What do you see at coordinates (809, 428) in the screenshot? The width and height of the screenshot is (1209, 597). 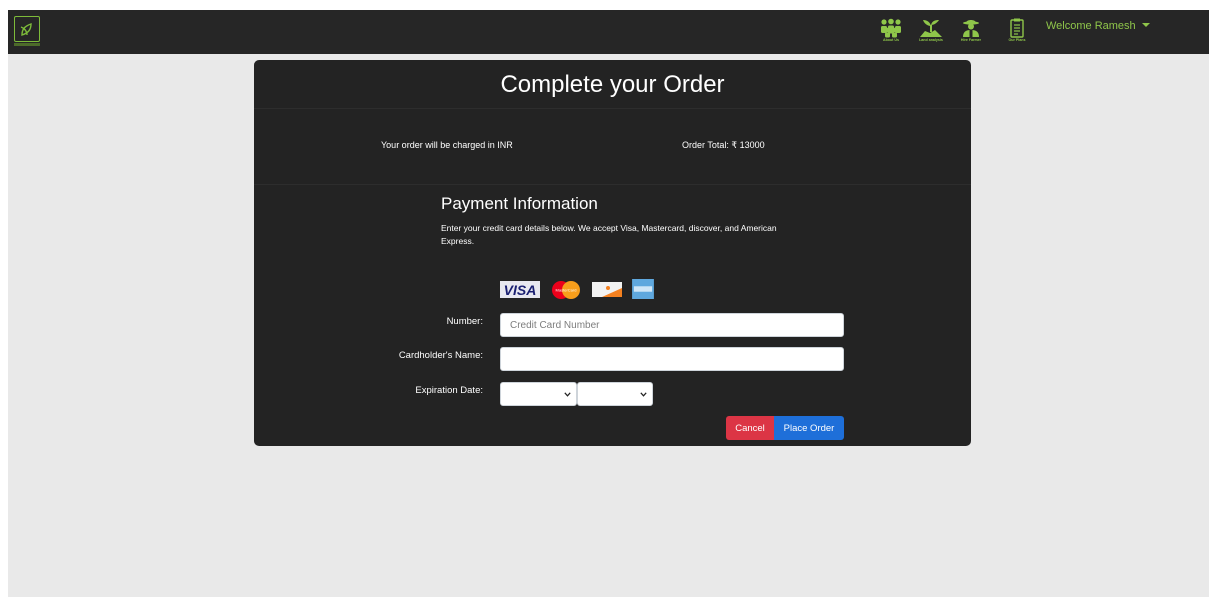 I see `place-order-button: Place Order` at bounding box center [809, 428].